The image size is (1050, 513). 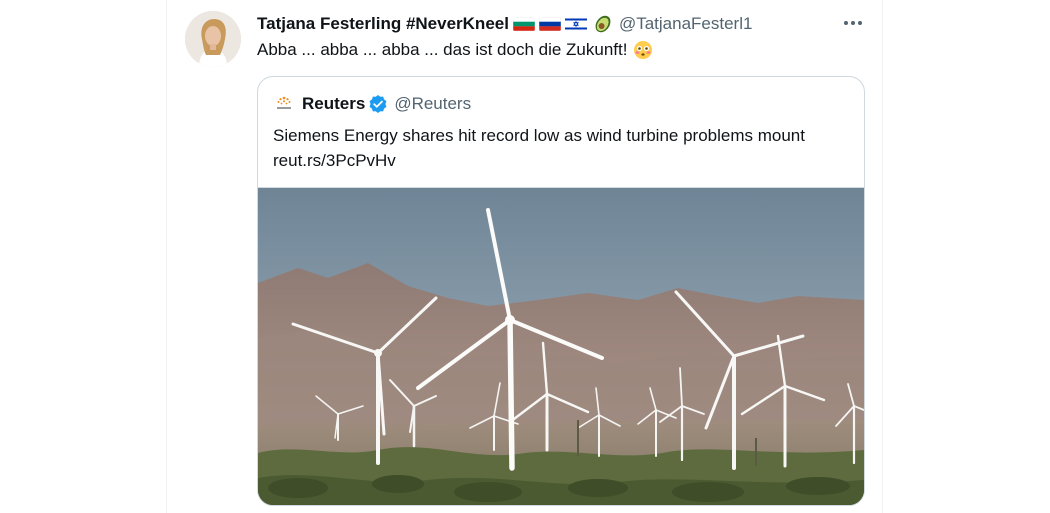 What do you see at coordinates (686, 24) in the screenshot?
I see `user-handle: @TatjanaFesterl1` at bounding box center [686, 24].